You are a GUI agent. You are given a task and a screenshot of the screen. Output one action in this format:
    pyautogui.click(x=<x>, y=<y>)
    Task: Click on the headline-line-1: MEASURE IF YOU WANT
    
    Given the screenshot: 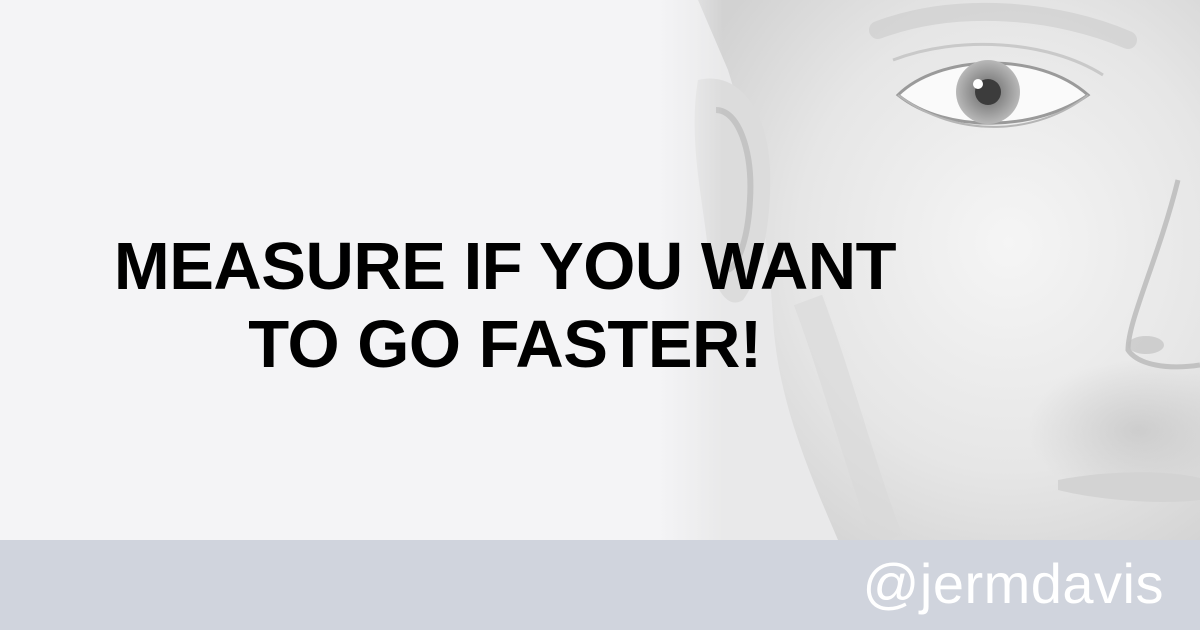 What is the action you would take?
    pyautogui.click(x=505, y=266)
    